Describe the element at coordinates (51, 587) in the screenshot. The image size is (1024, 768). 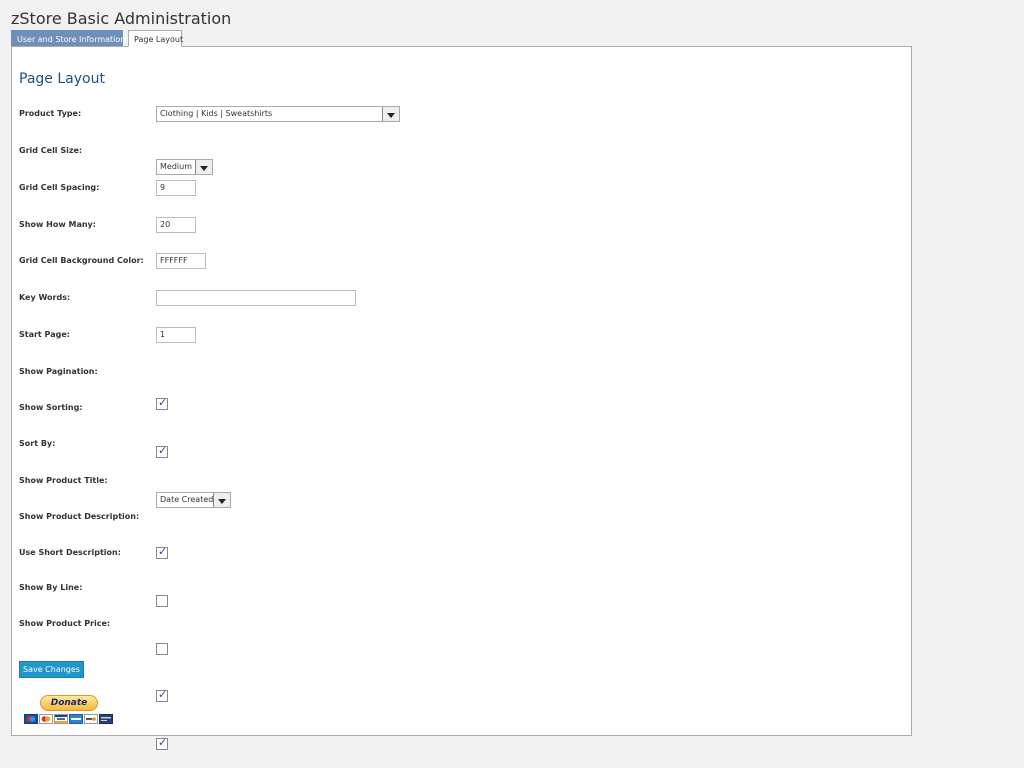
I see `show-by-line-label: Show By Line:` at that location.